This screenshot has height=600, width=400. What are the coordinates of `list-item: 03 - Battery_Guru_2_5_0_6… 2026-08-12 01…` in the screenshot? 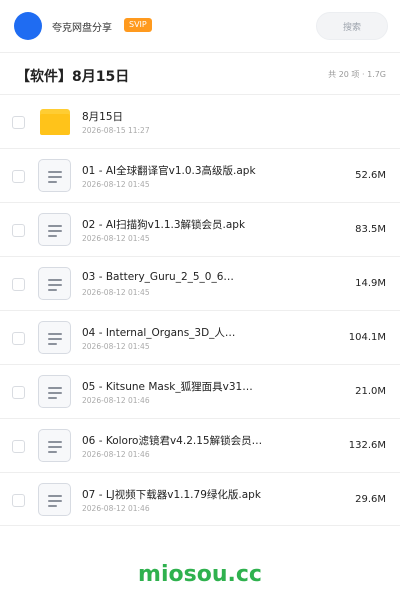 It's located at (200, 283).